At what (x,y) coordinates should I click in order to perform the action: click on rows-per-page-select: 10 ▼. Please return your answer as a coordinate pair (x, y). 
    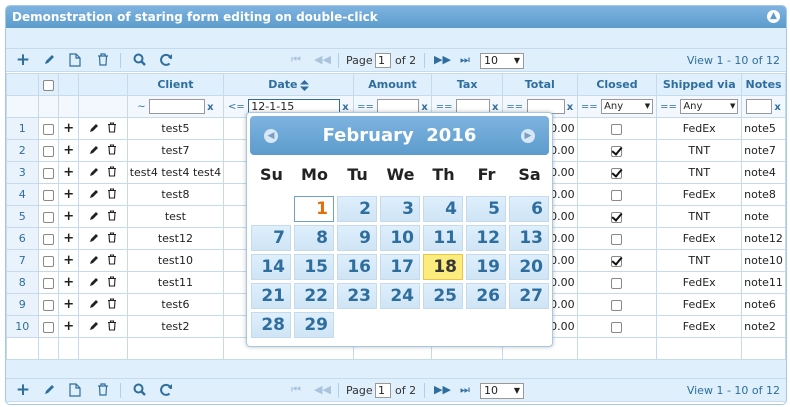
    Looking at the image, I should click on (502, 391).